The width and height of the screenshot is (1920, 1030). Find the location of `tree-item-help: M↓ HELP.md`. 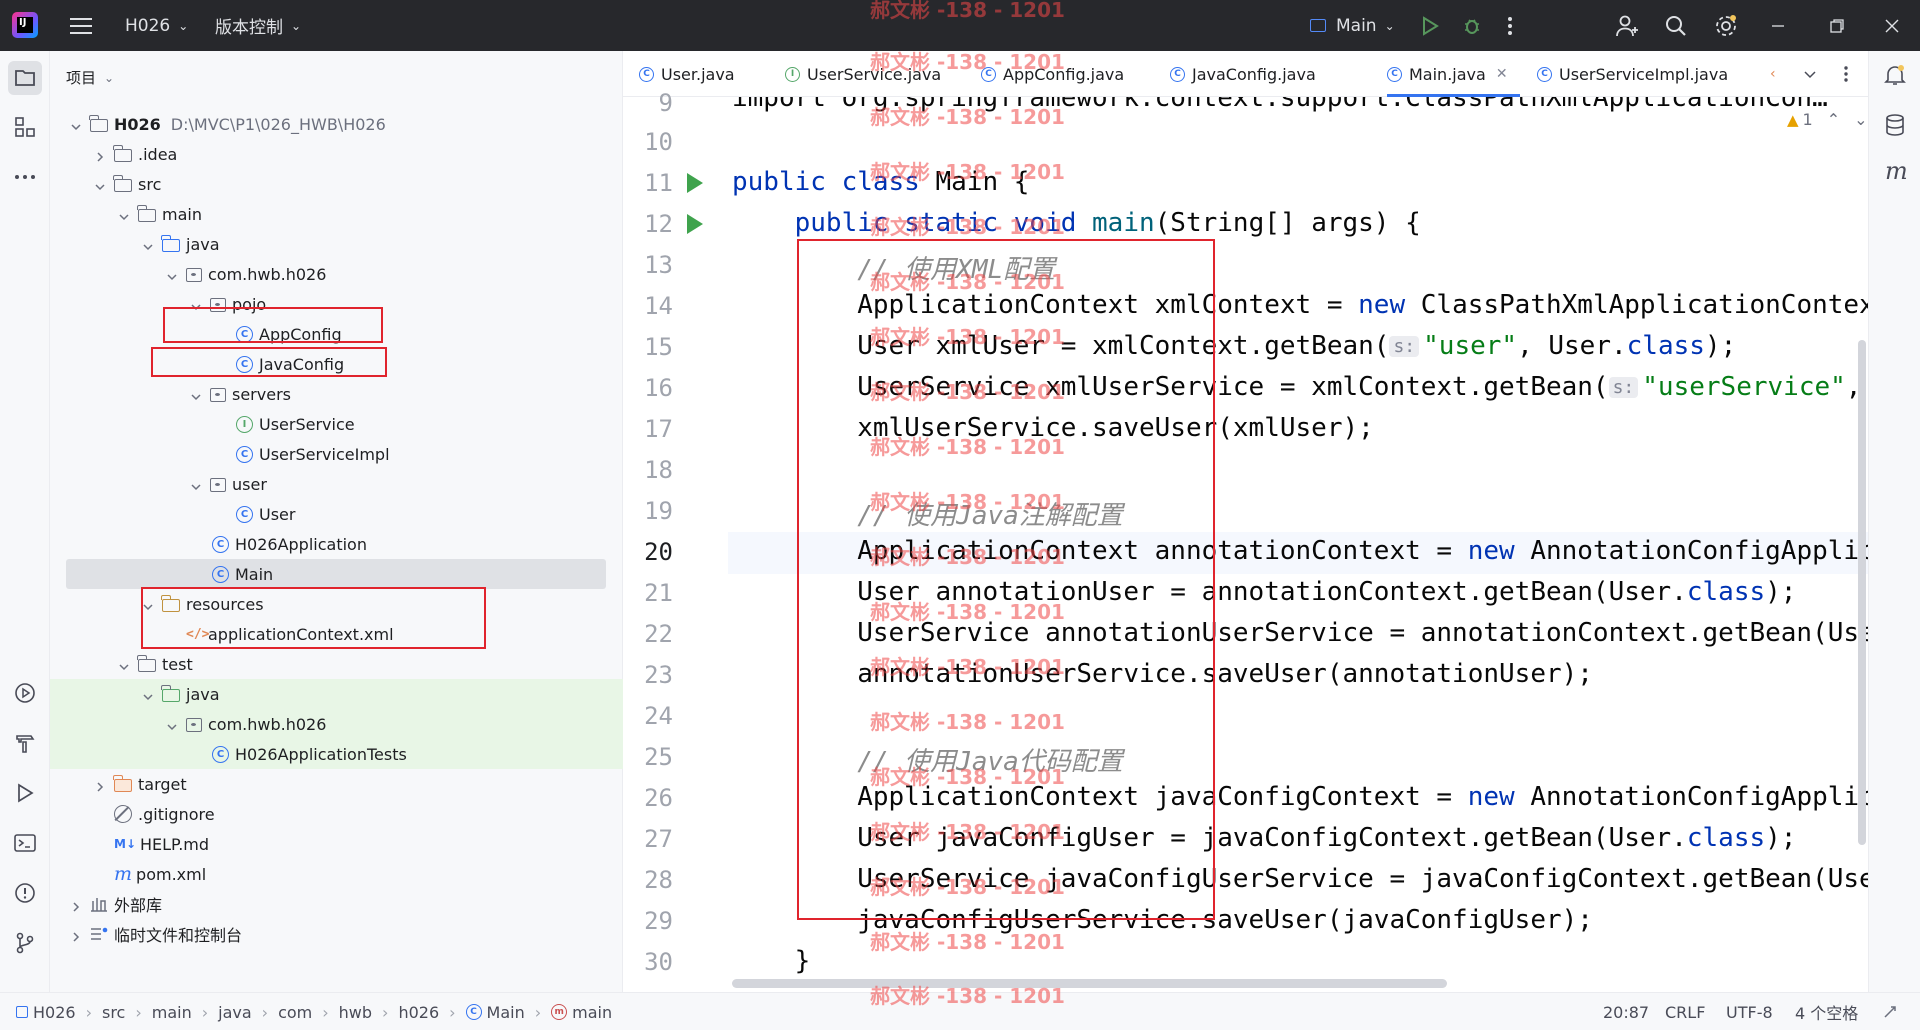

tree-item-help: M↓ HELP.md is located at coordinates (336, 844).